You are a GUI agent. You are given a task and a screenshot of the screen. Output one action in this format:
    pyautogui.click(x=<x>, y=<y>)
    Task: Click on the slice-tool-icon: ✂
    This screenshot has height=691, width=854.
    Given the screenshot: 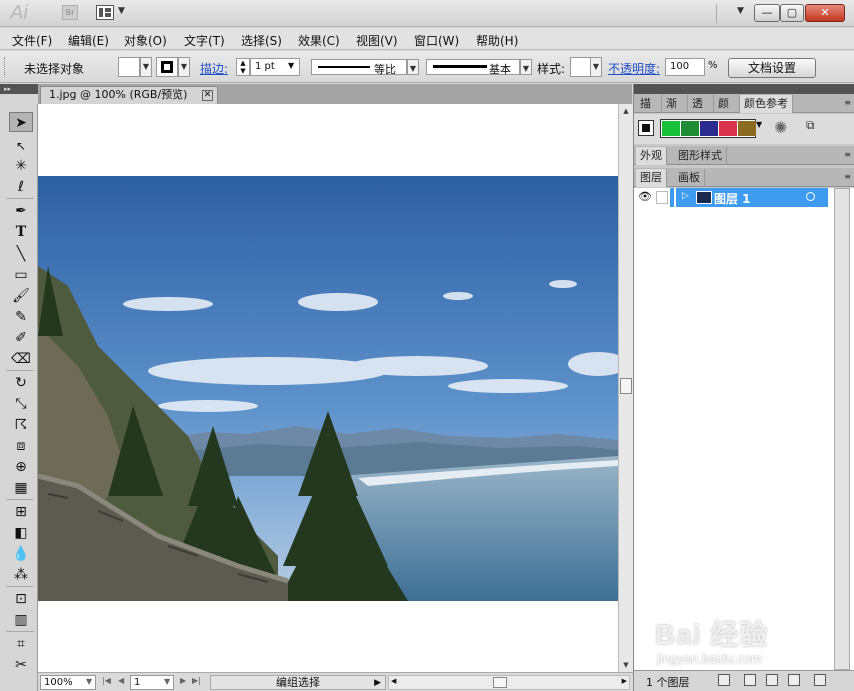 What is the action you would take?
    pyautogui.click(x=21, y=665)
    